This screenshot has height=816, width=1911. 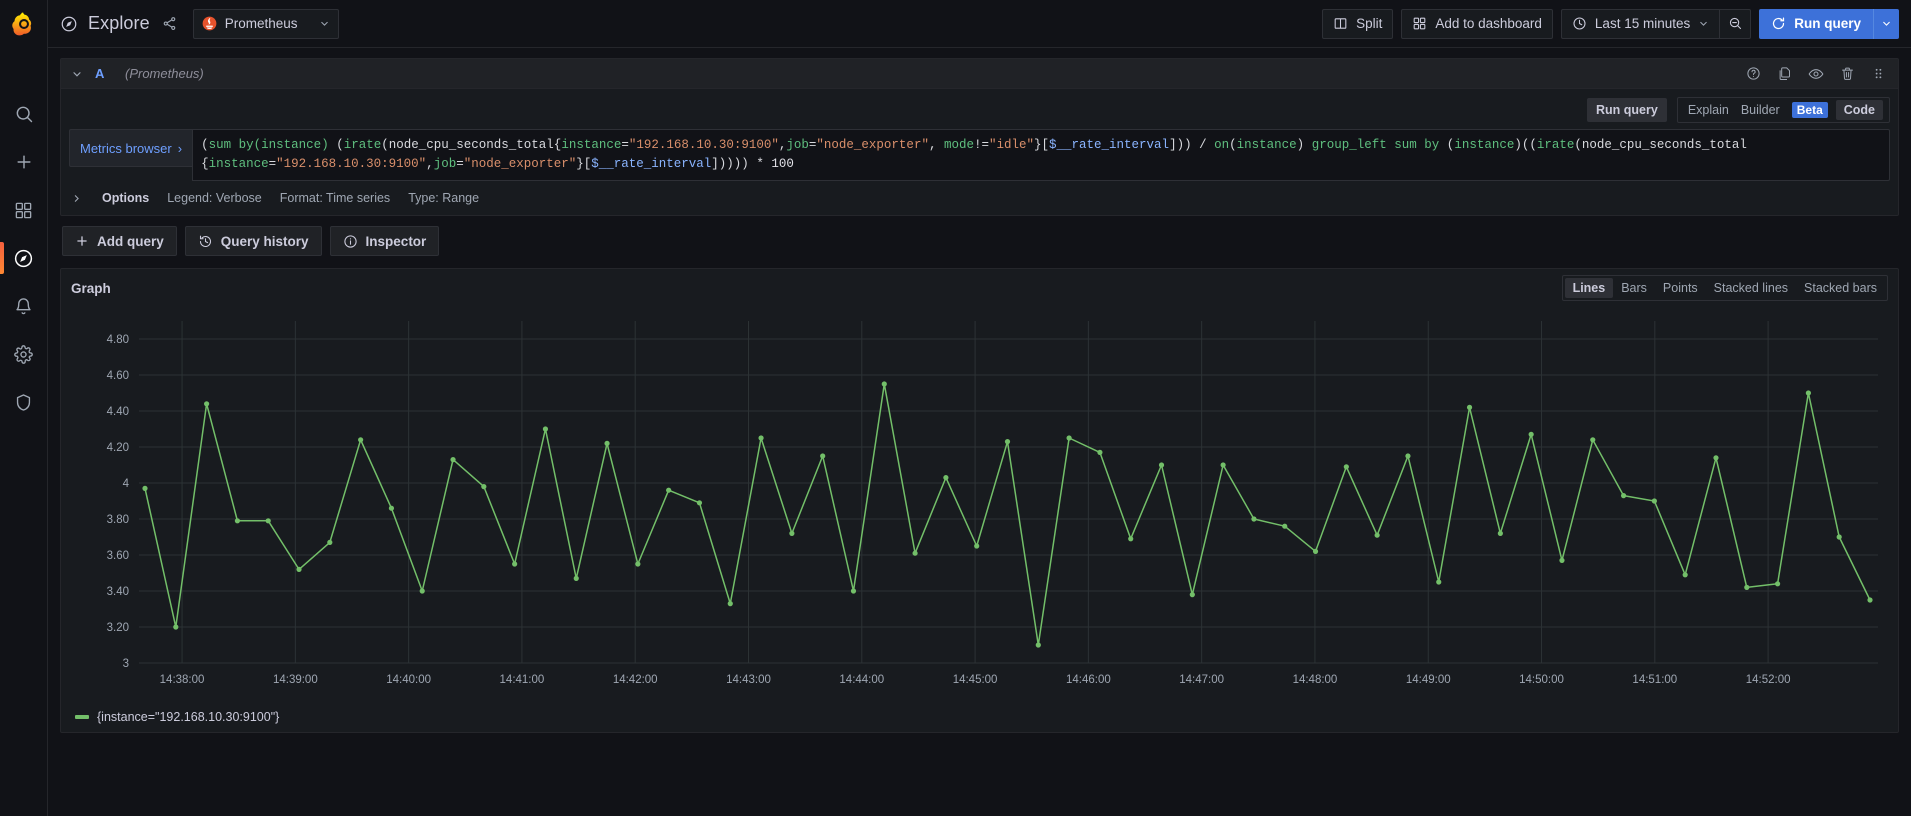 What do you see at coordinates (1589, 288) in the screenshot?
I see `viz-option-lines: Lines` at bounding box center [1589, 288].